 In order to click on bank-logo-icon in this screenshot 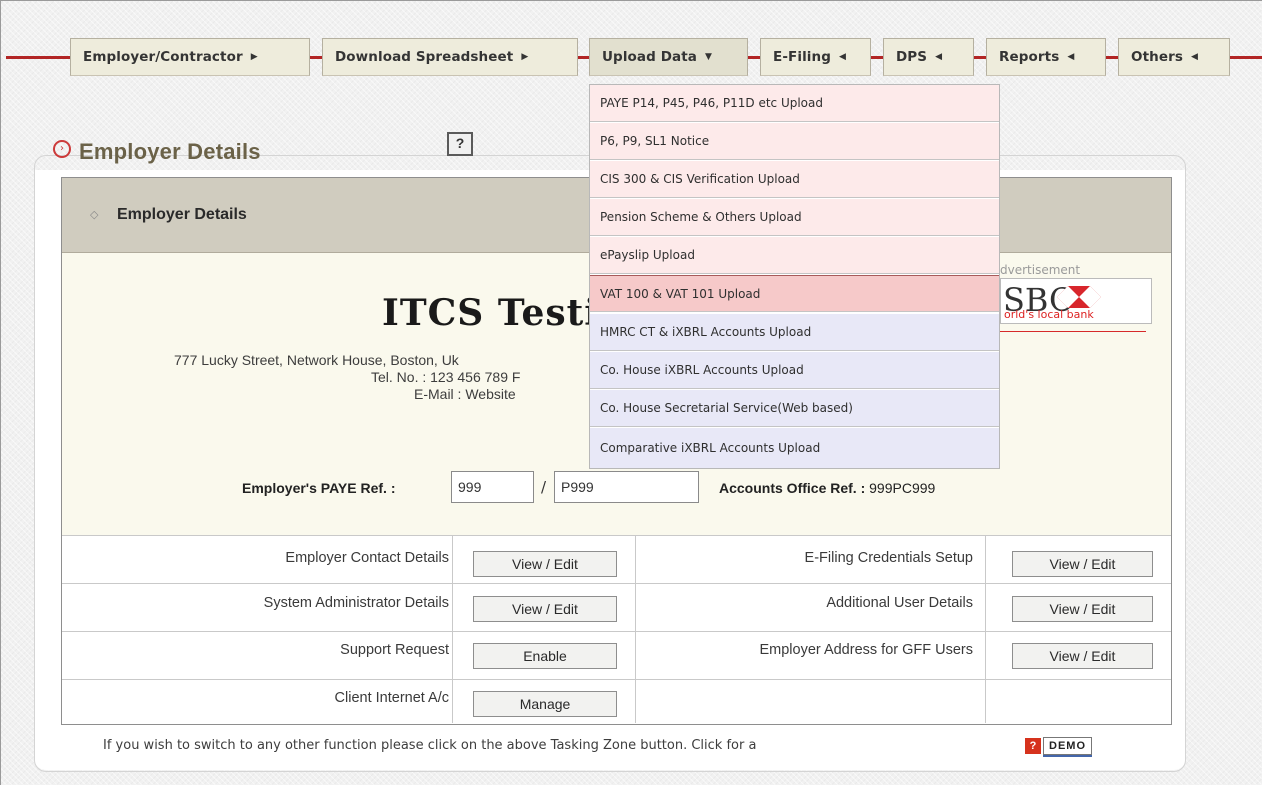, I will do `click(1079, 297)`.